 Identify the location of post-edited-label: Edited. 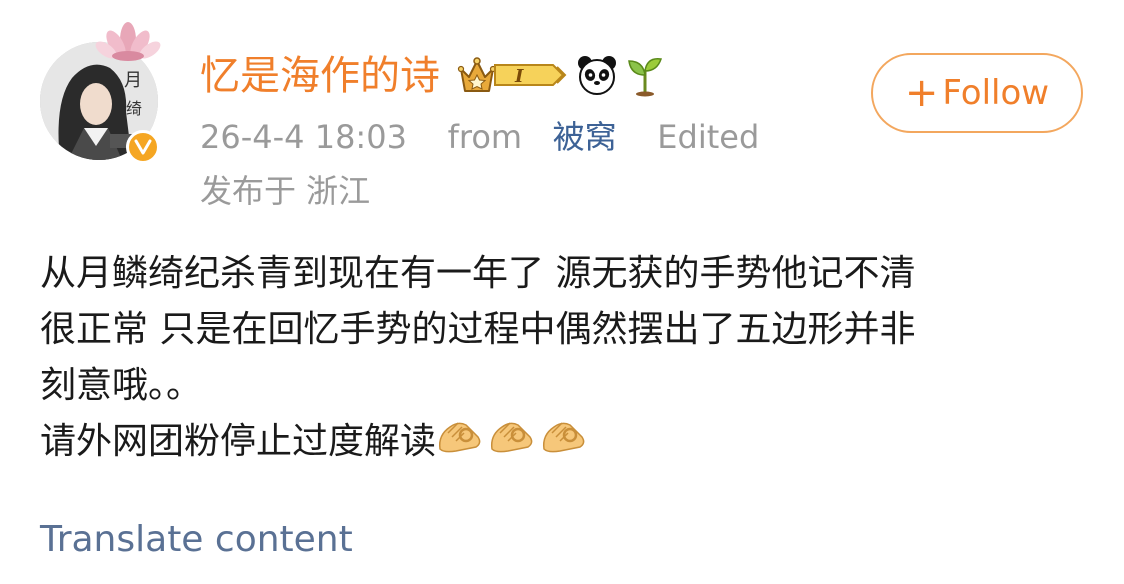
(708, 137).